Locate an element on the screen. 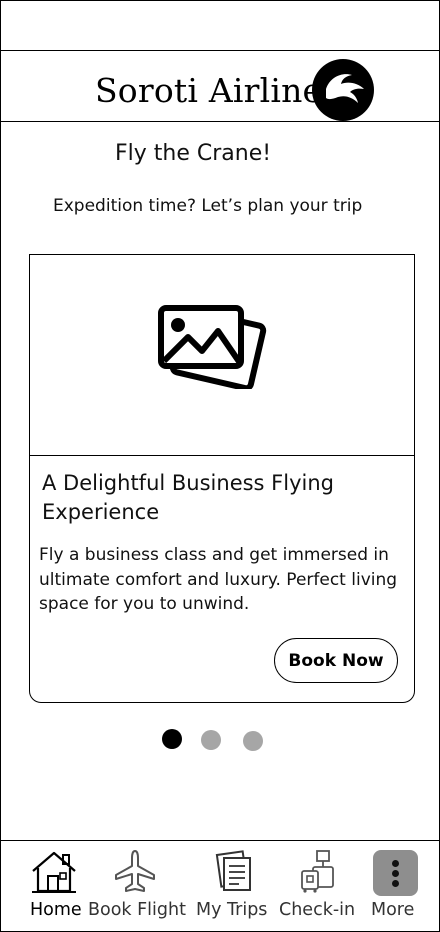 This screenshot has width=440, height=932. tab-check-in: Check-in is located at coordinates (319, 886).